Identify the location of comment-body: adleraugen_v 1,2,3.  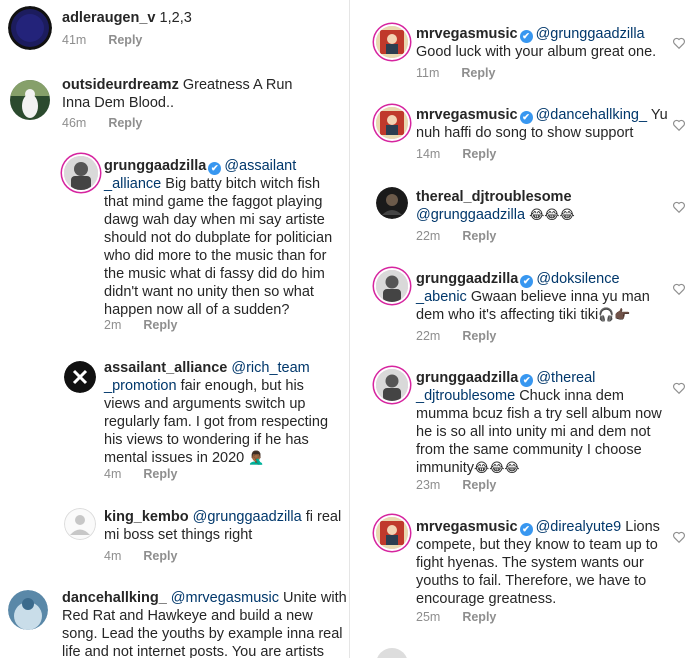
(202, 18).